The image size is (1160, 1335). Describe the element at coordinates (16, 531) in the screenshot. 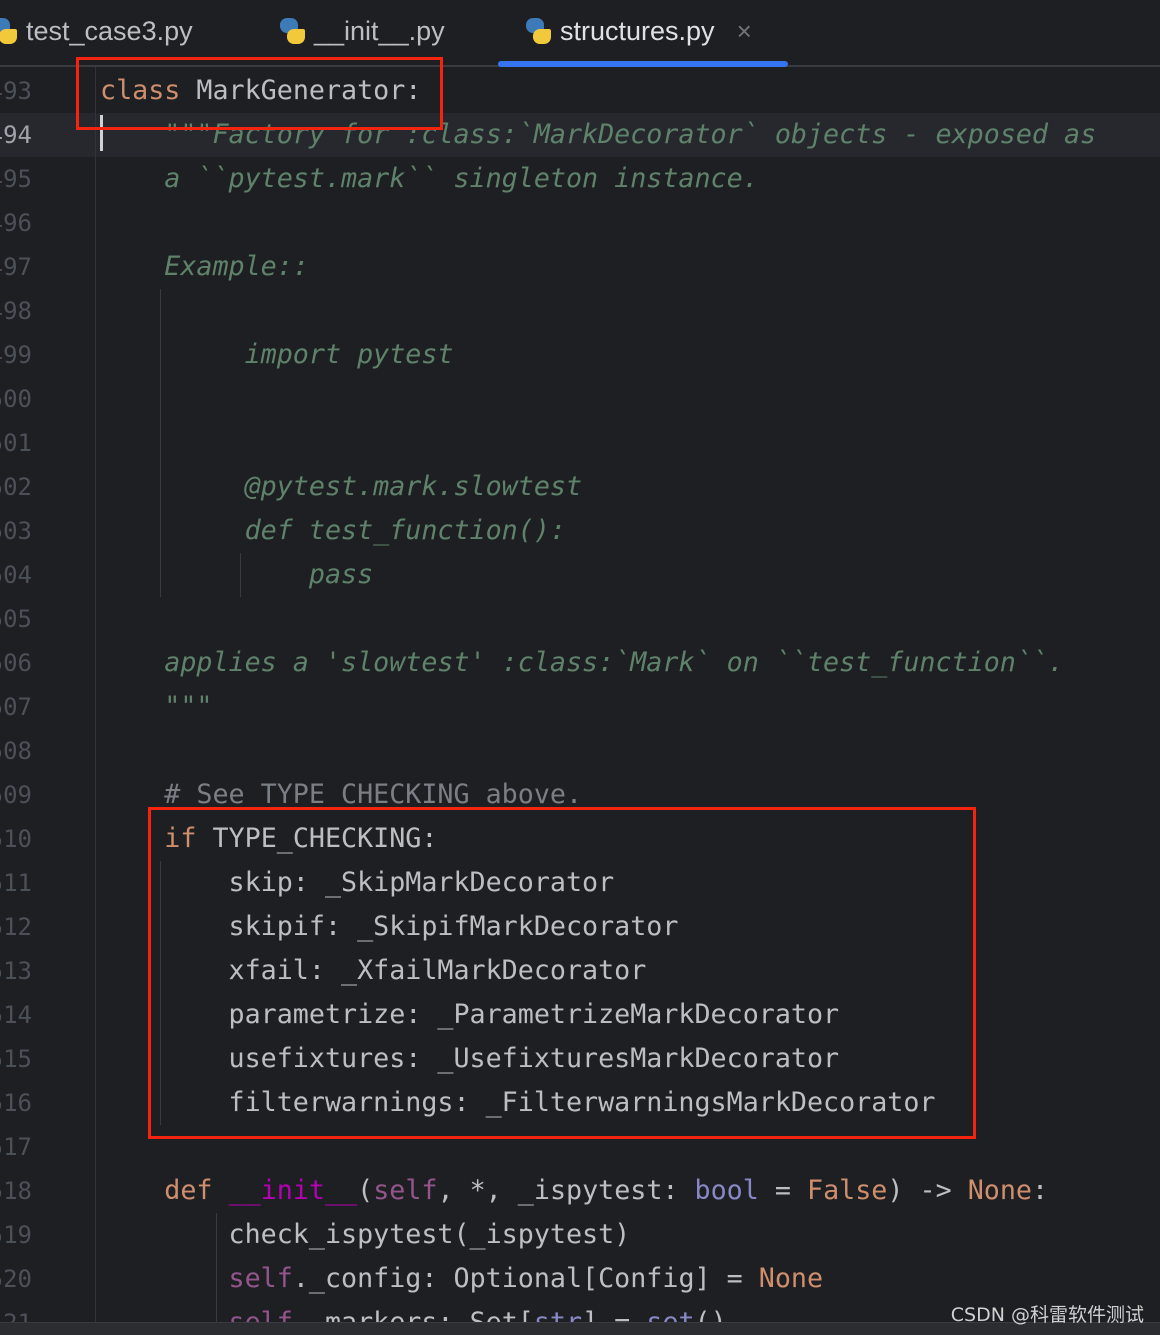

I see `line-number: 503` at that location.